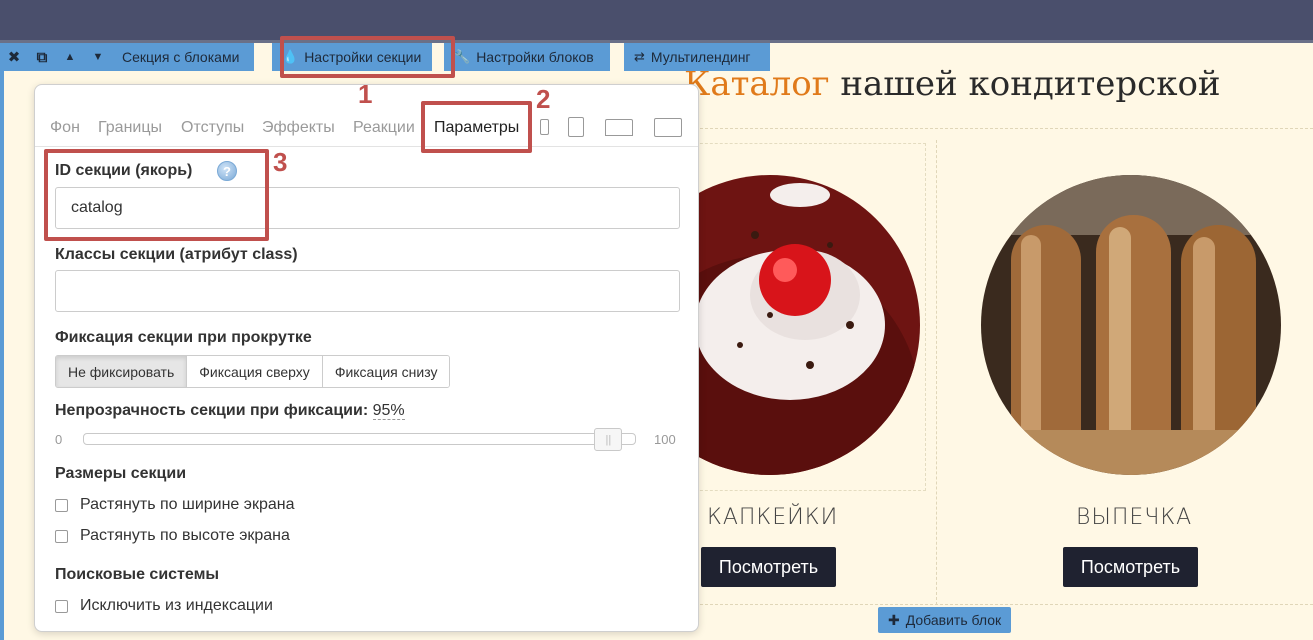 The image size is (1313, 640). I want to click on tablet-icon, so click(576, 127).